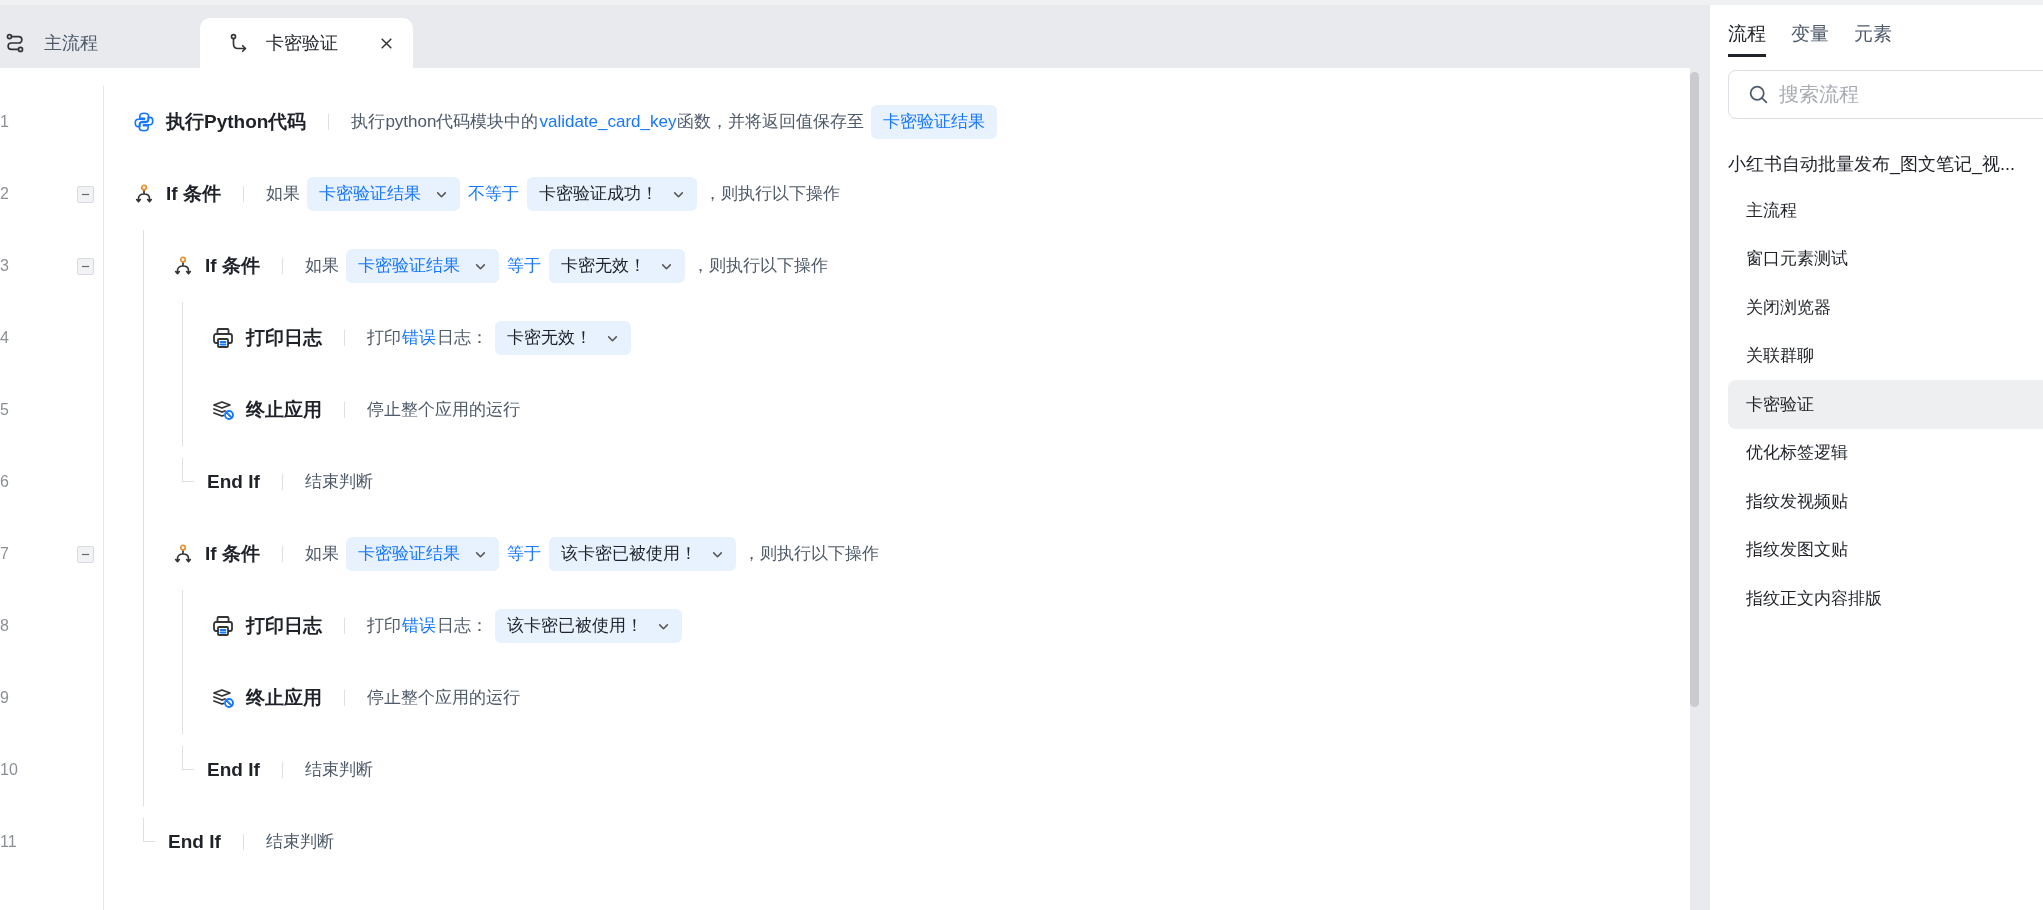 The image size is (2043, 910). Describe the element at coordinates (1885, 501) in the screenshot. I see `flow-list-item: 指纹发视频贴` at that location.